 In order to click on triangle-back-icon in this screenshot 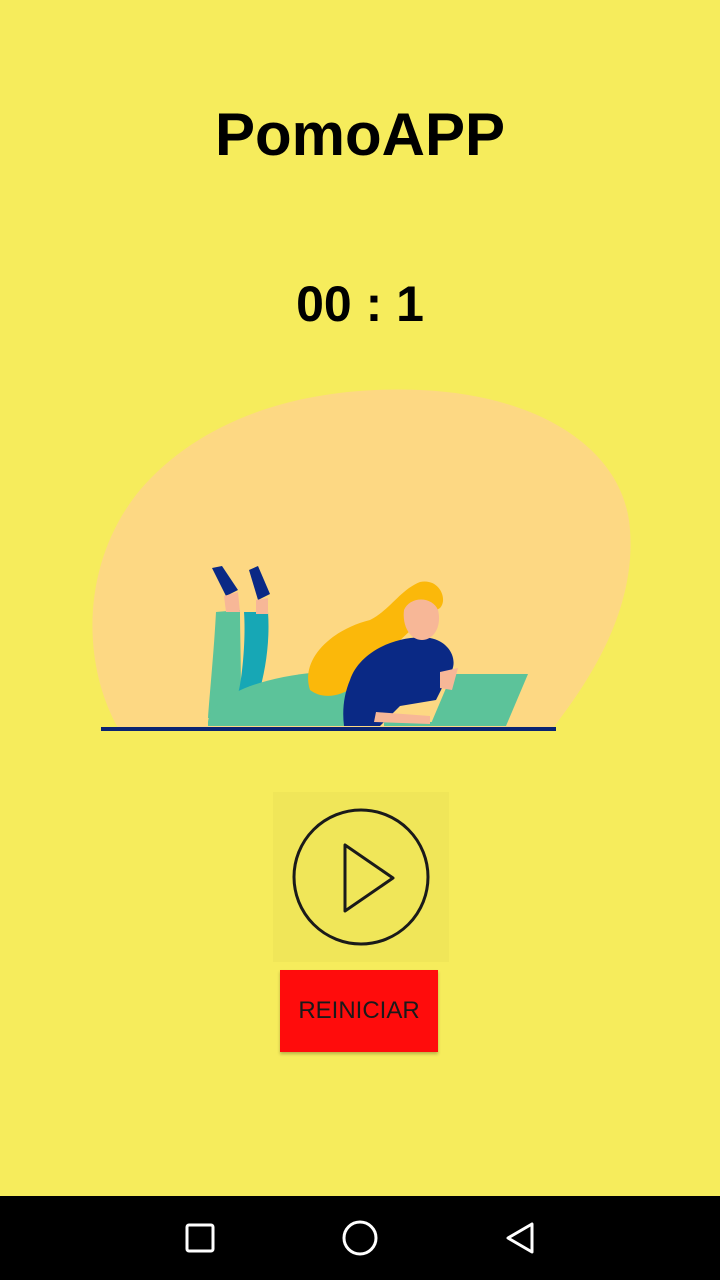, I will do `click(520, 1238)`.